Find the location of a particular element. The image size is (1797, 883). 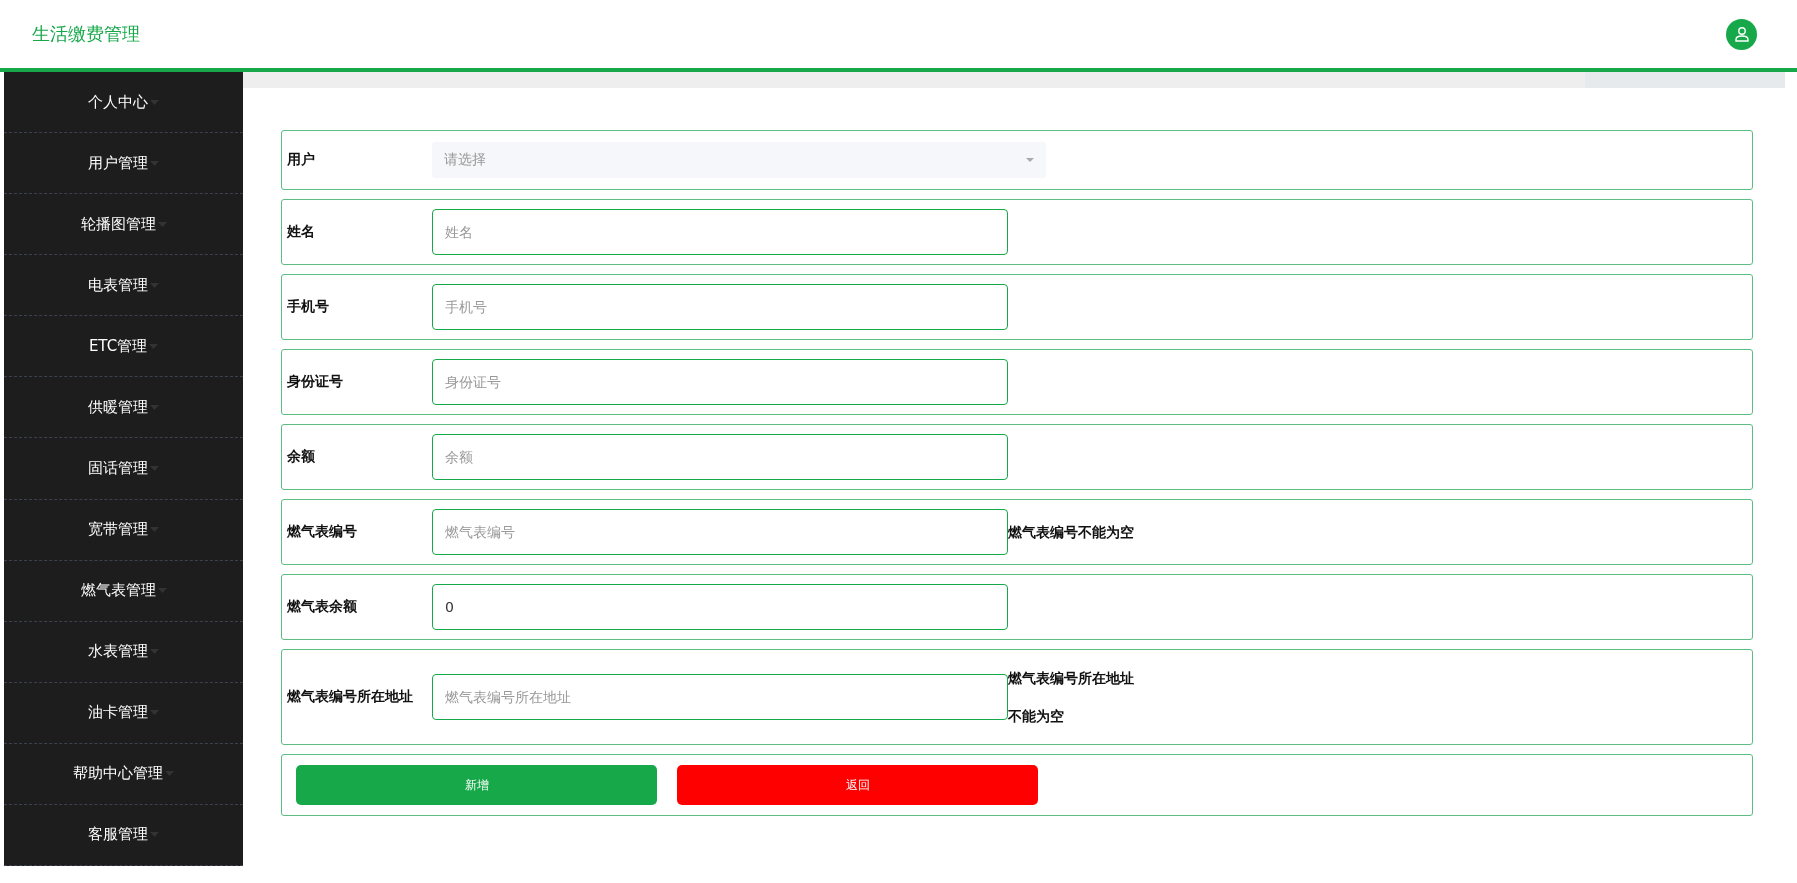

sidebar-item: 固话管理 is located at coordinates (123, 469).